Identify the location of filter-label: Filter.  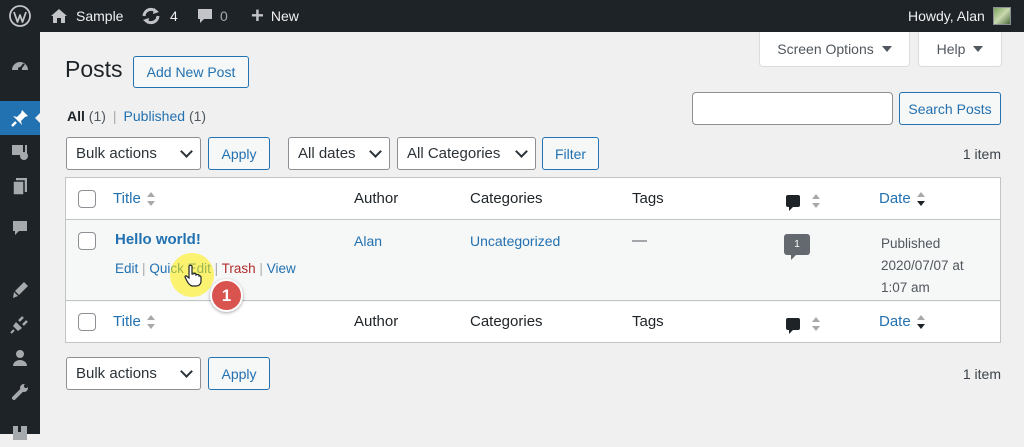
(570, 153).